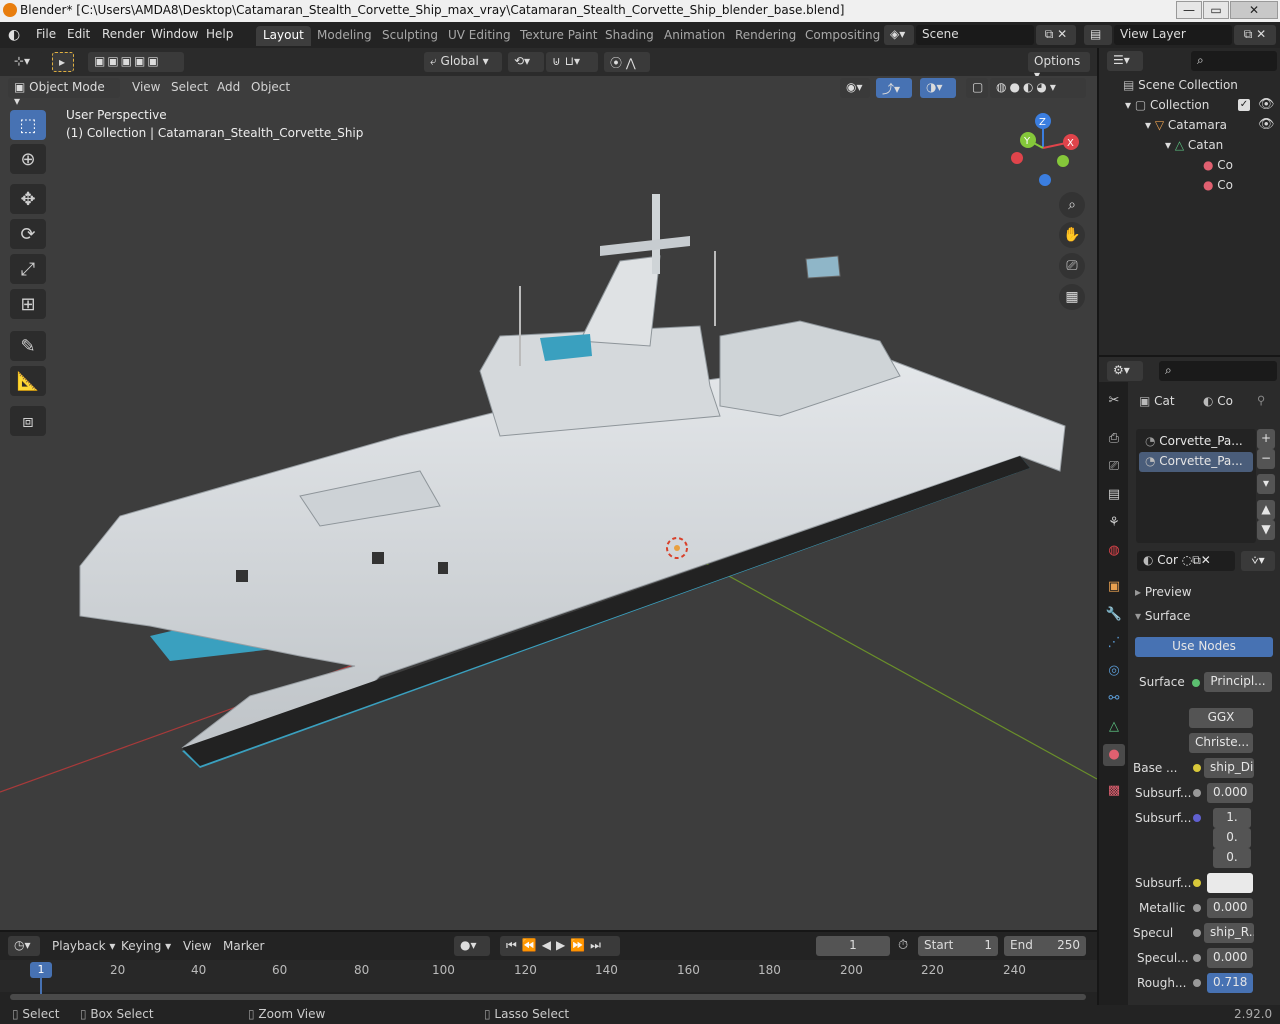  I want to click on distribution-dropdown: GGX, so click(1221, 718).